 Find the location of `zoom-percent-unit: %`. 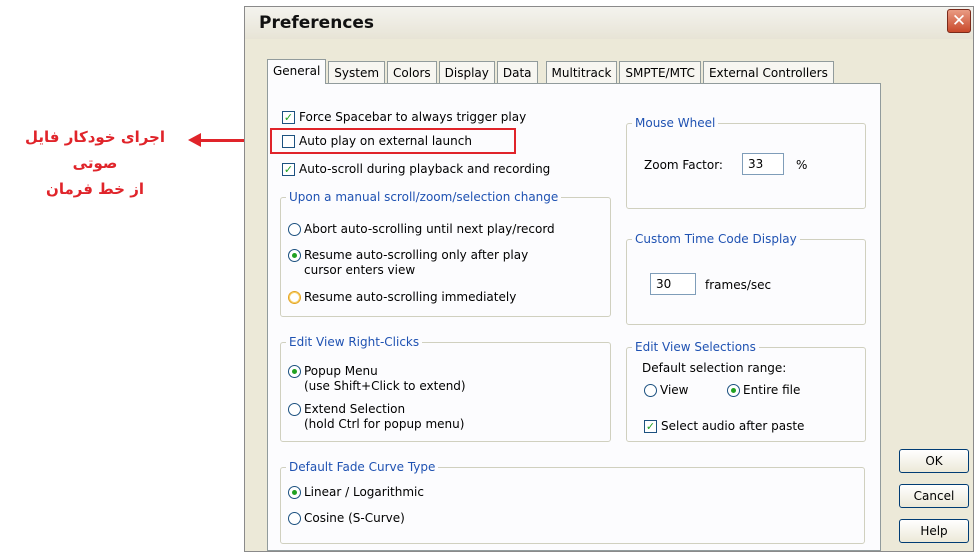

zoom-percent-unit: % is located at coordinates (802, 165).